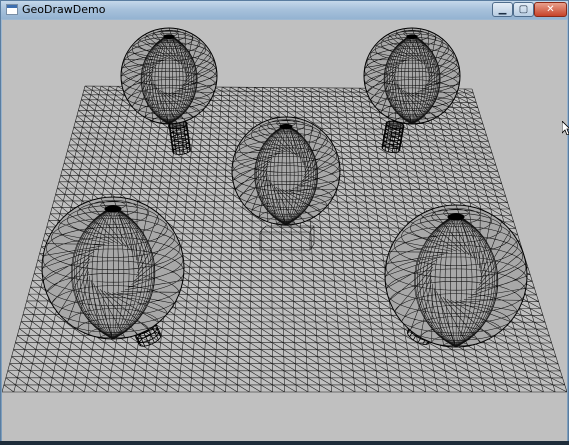 The width and height of the screenshot is (569, 445). Describe the element at coordinates (64, 9) in the screenshot. I see `window-title: GeoDrawDemo` at that location.